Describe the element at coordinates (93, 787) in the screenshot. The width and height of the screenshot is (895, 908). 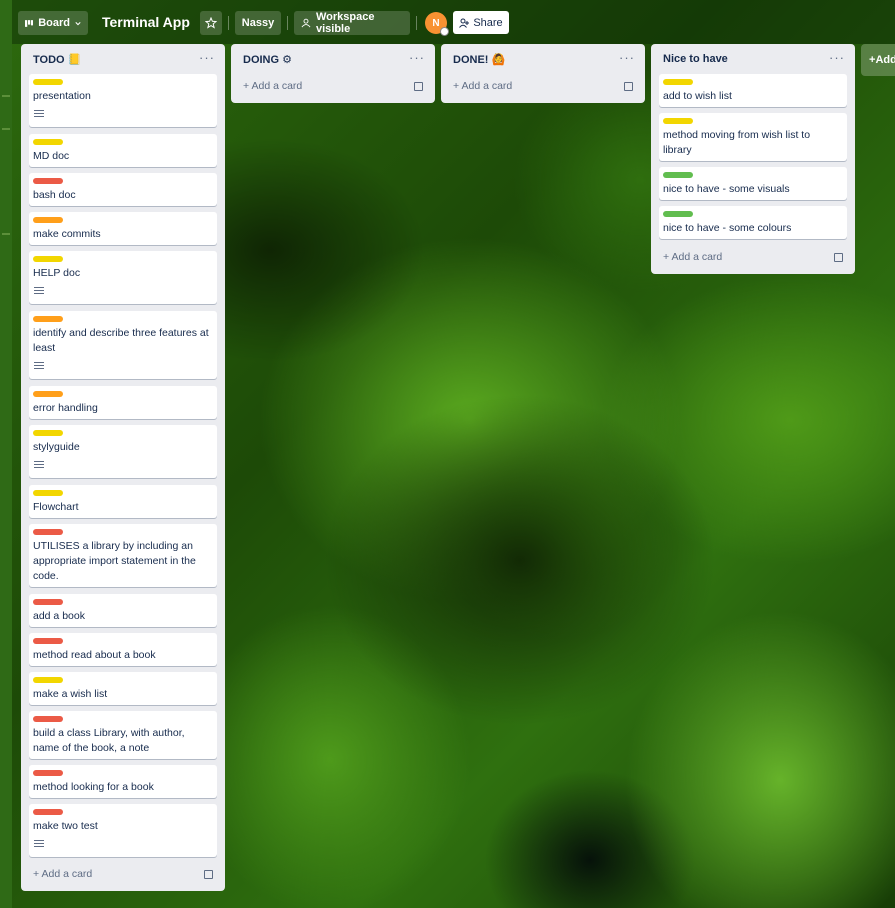
I see `card-title: method looking for a book` at that location.